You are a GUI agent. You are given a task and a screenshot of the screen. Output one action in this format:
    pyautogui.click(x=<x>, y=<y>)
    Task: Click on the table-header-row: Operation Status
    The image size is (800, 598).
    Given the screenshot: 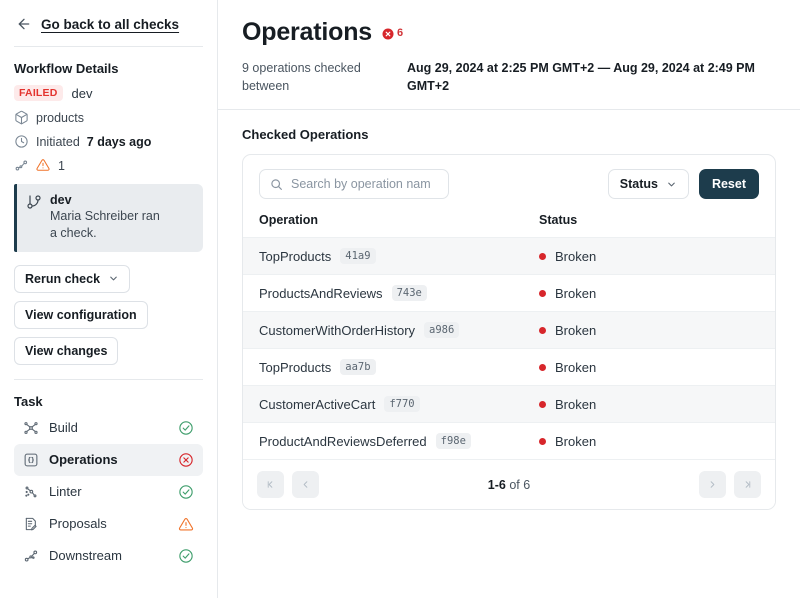 What is the action you would take?
    pyautogui.click(x=509, y=223)
    